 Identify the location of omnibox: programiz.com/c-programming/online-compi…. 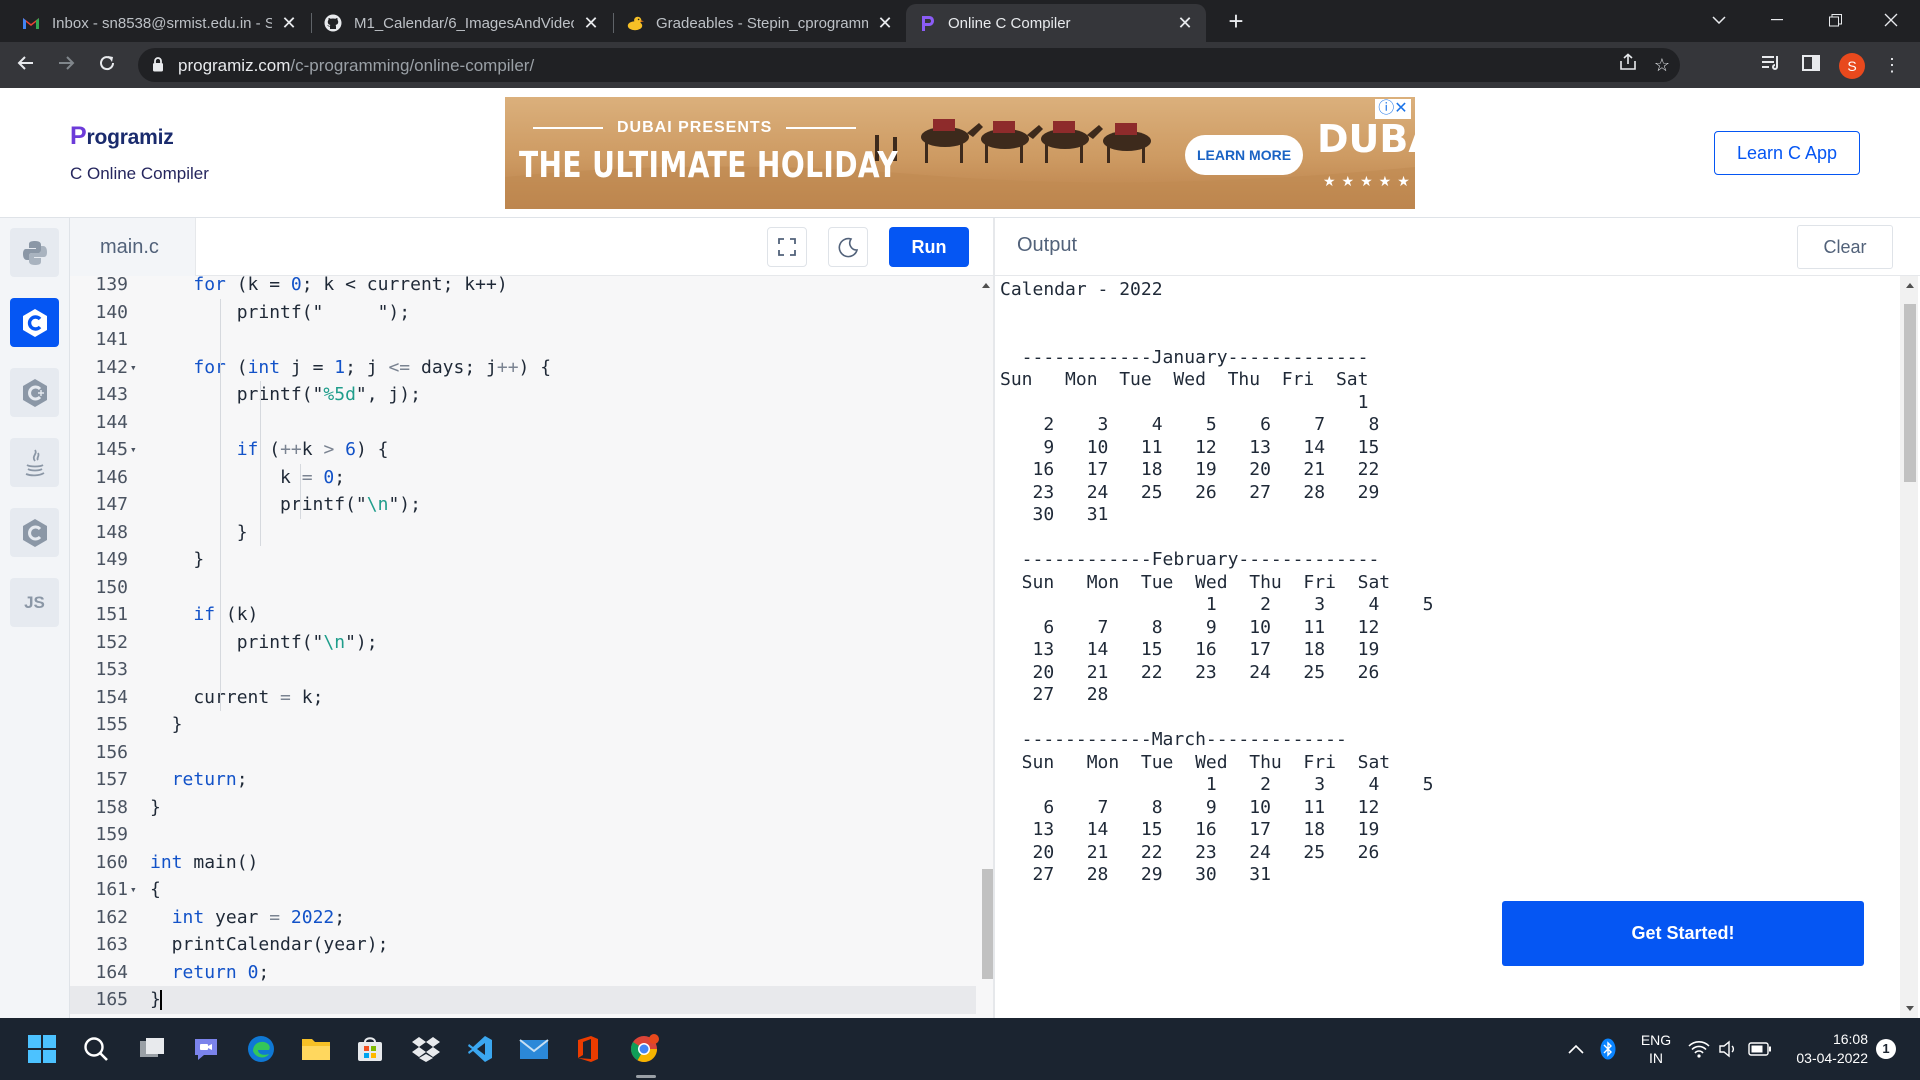
(909, 65).